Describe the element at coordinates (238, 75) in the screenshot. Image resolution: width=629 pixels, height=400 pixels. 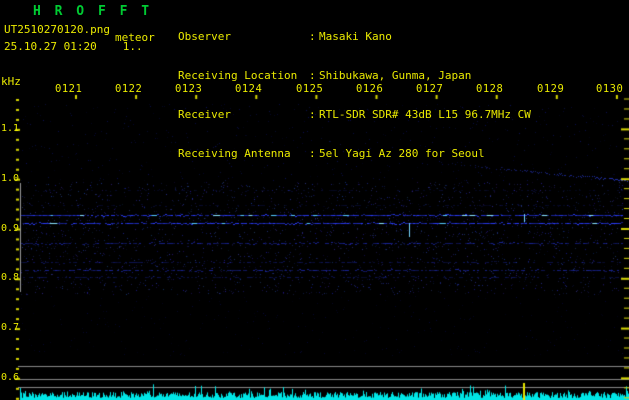
I see `info-label: Receiving Location` at that location.